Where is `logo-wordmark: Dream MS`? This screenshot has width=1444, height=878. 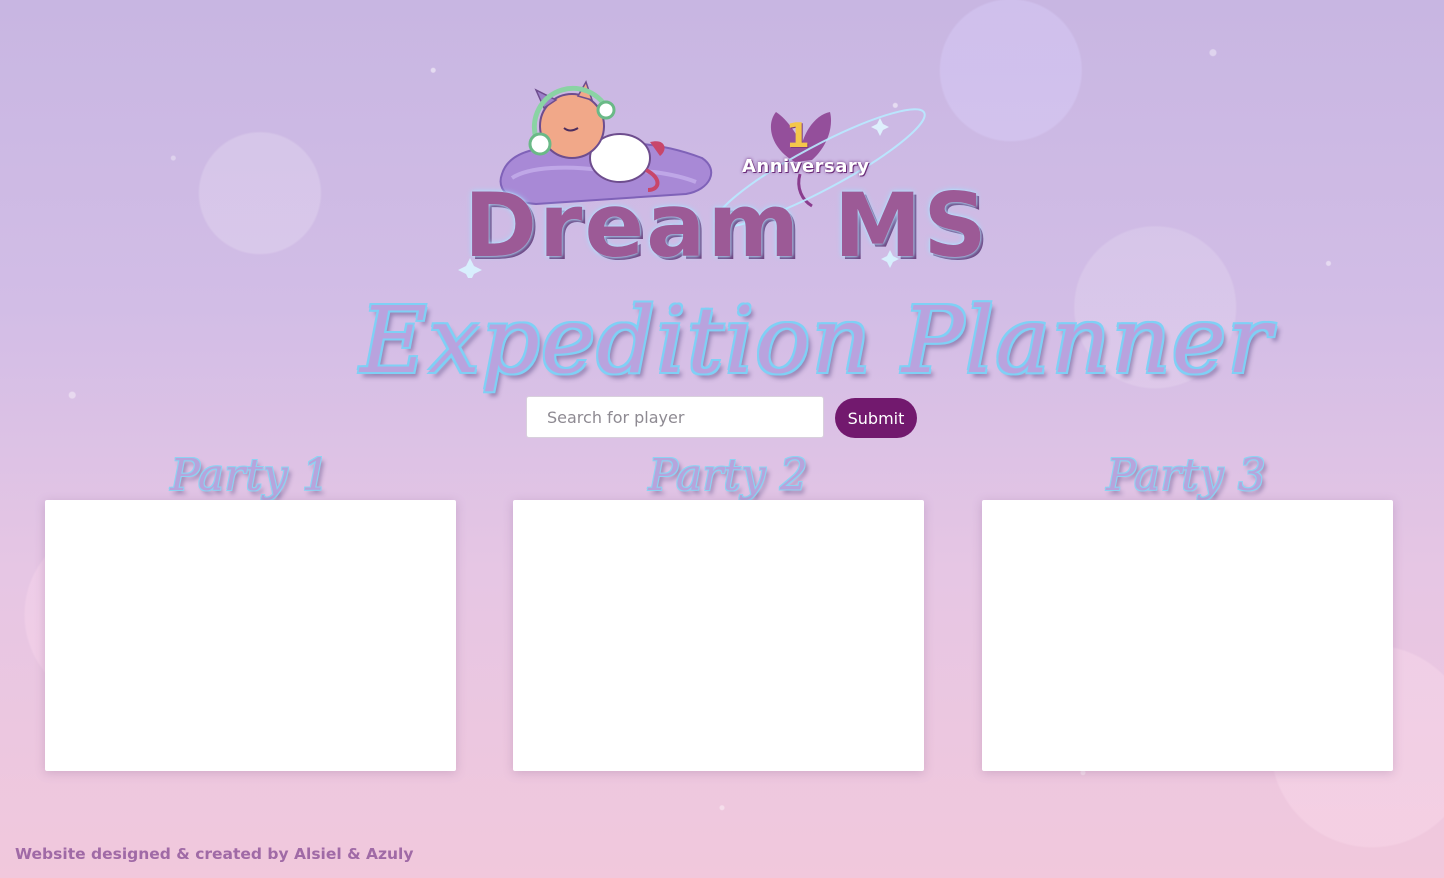
logo-wordmark: Dream MS is located at coordinates (726, 225).